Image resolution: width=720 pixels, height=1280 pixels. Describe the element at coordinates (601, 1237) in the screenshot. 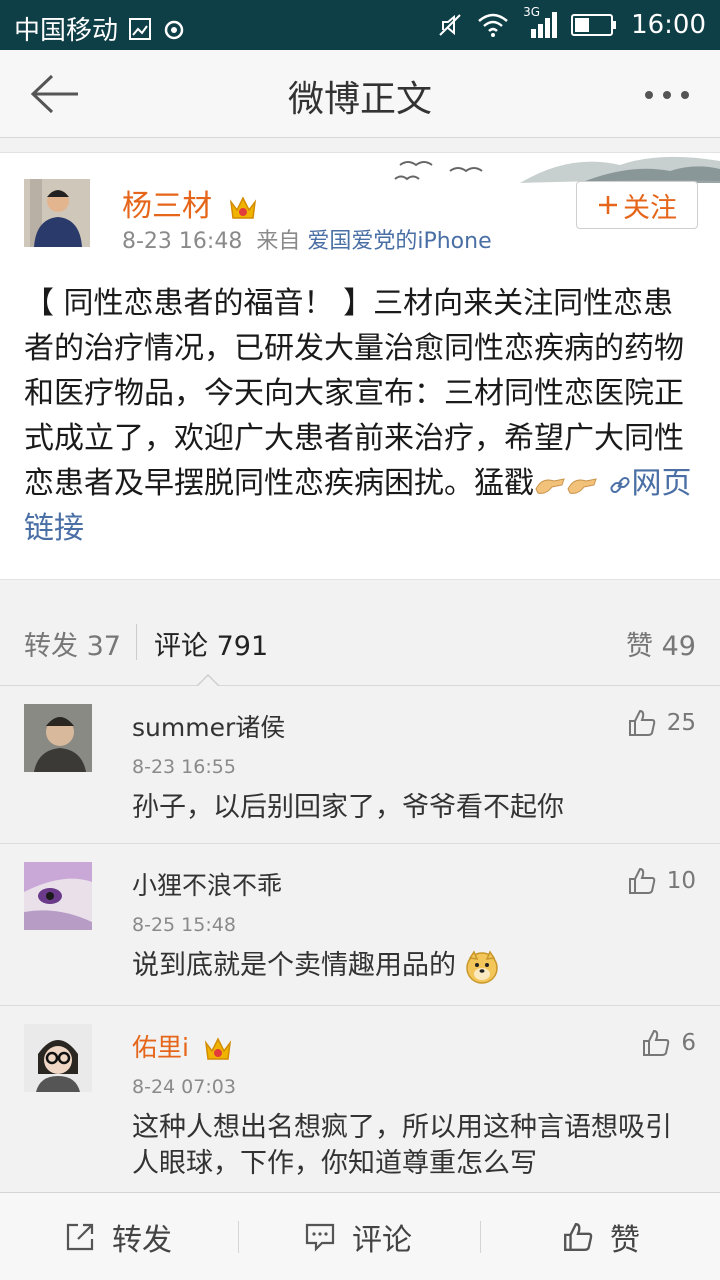

I see `like-button: 赞` at that location.